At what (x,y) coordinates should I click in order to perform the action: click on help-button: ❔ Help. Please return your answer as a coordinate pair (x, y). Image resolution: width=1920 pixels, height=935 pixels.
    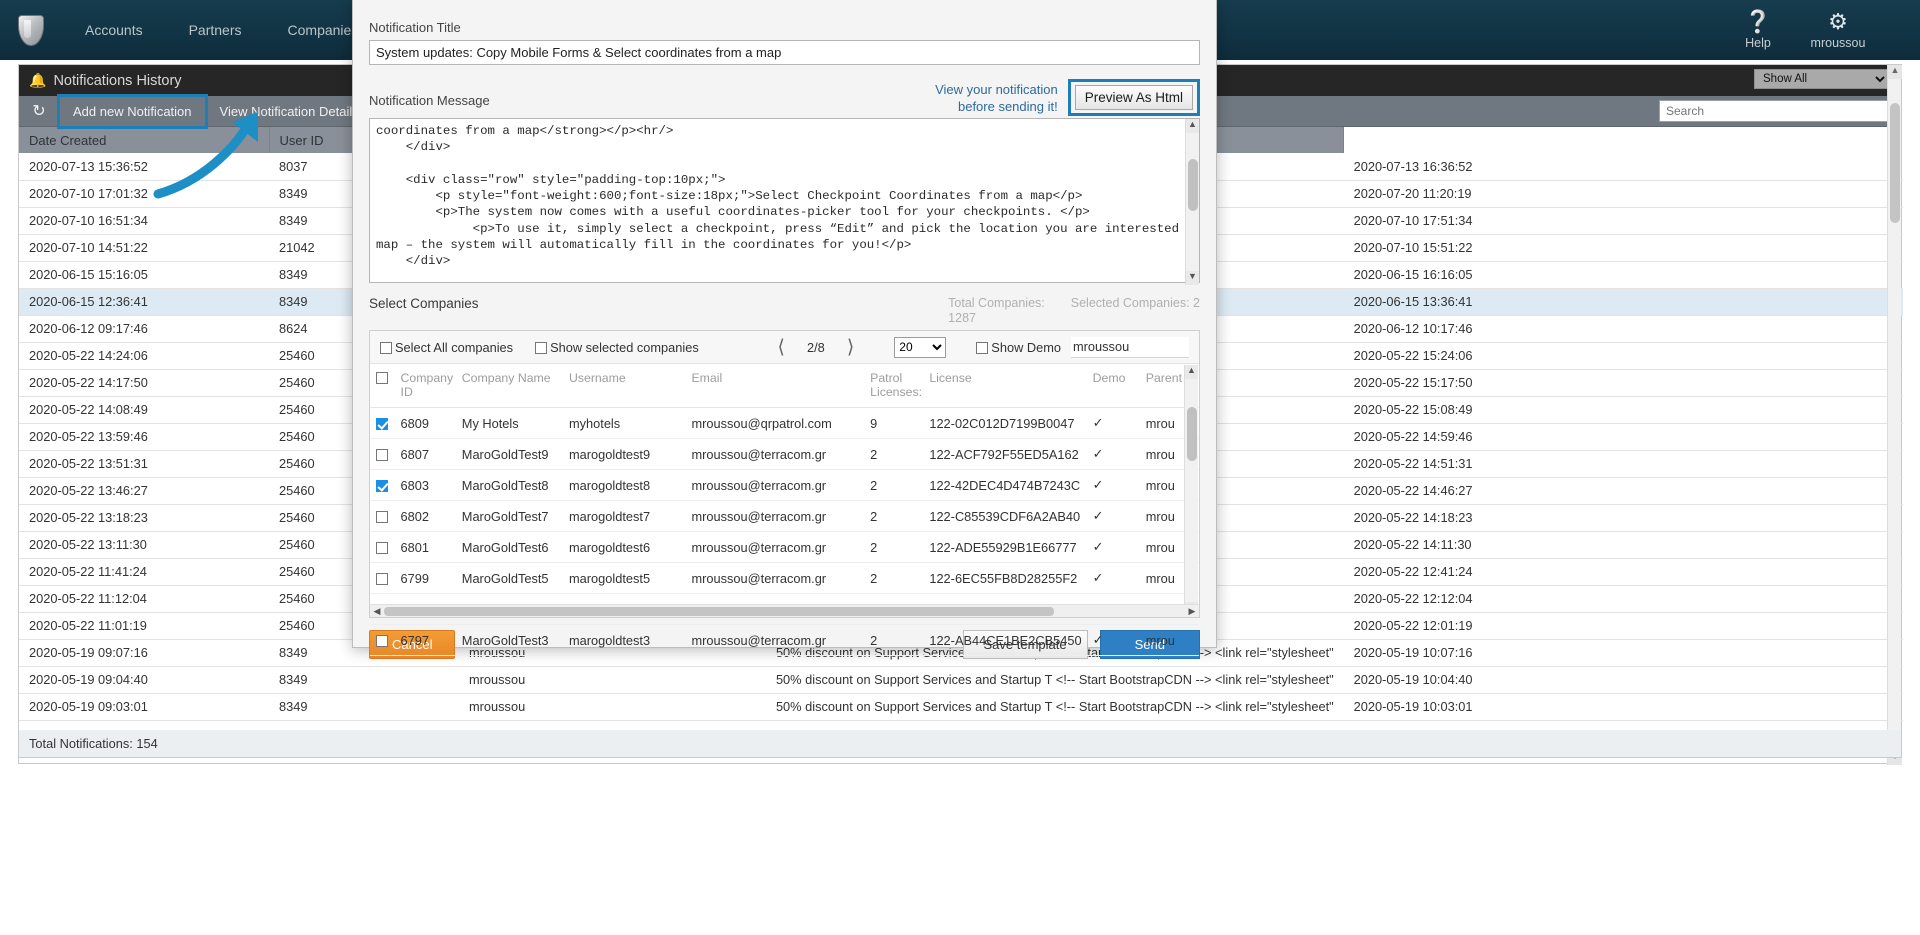
    Looking at the image, I should click on (1758, 30).